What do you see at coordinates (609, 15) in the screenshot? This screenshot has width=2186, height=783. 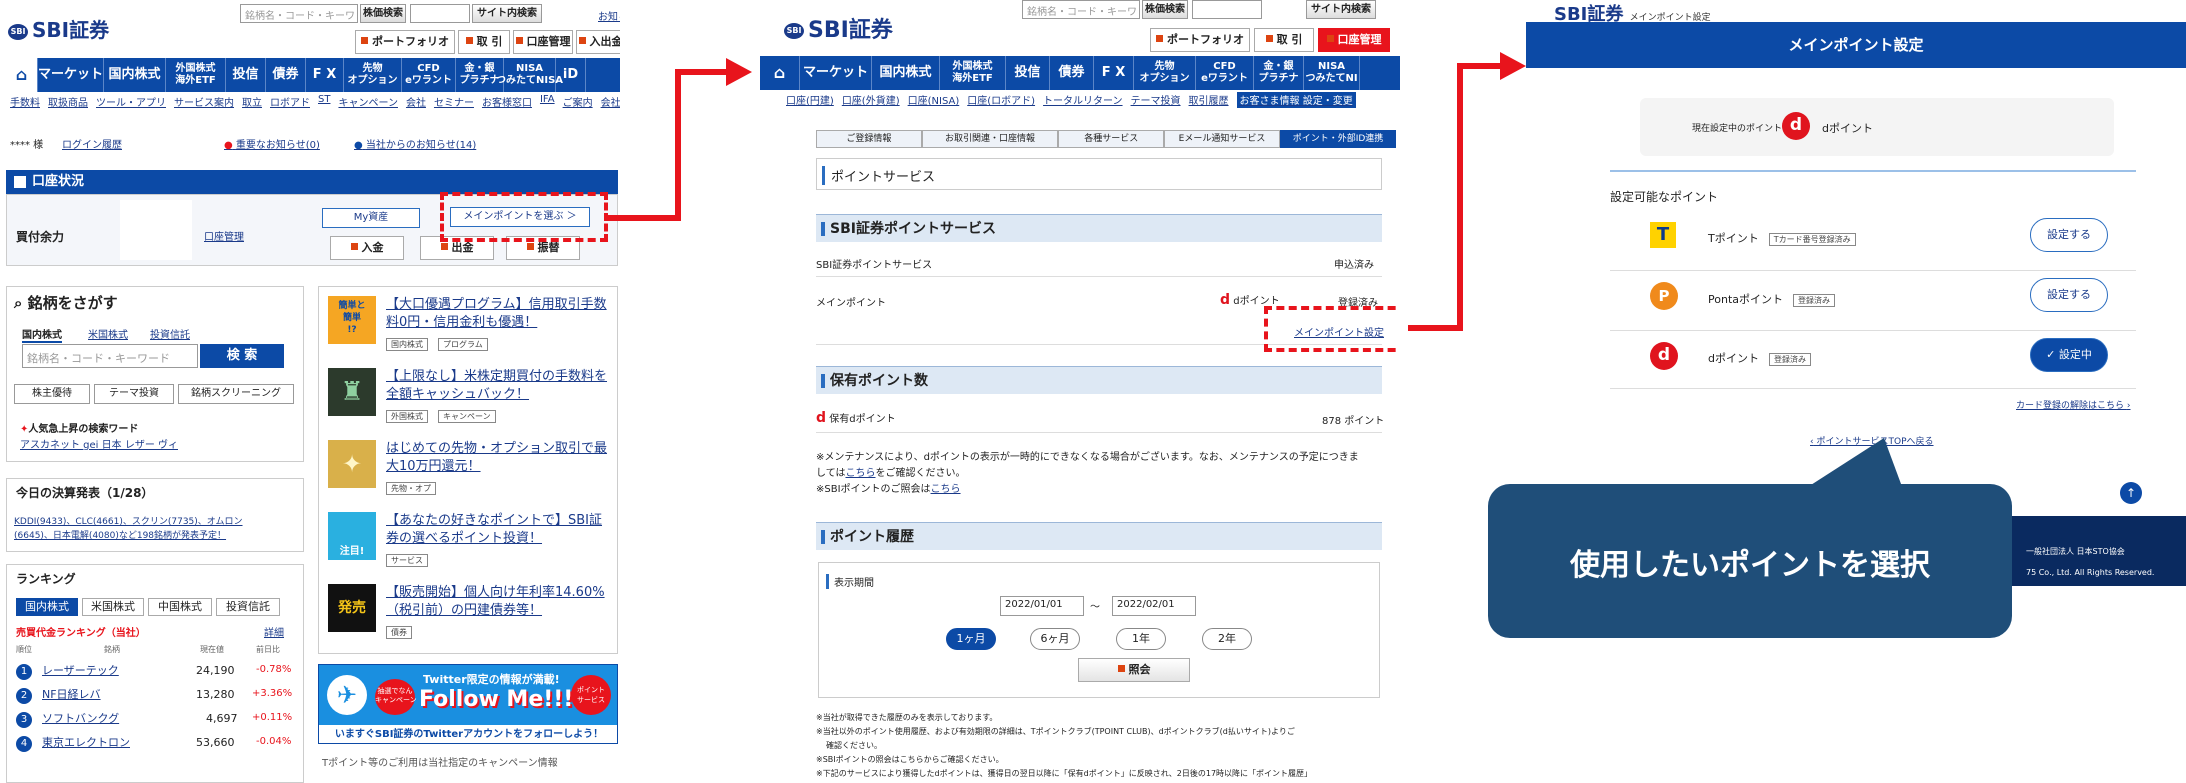 I see `top-link: お知ら` at bounding box center [609, 15].